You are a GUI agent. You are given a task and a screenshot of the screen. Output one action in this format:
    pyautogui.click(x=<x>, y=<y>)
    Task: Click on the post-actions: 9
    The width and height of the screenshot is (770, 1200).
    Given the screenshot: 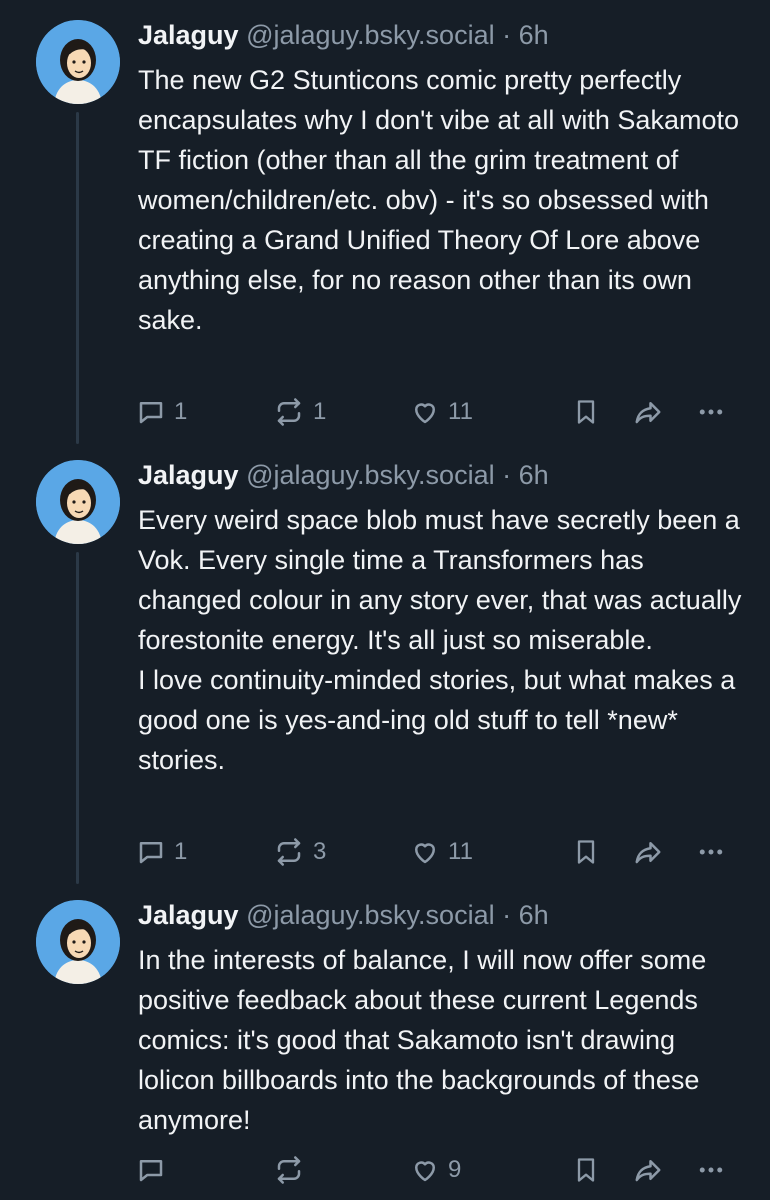 What is the action you would take?
    pyautogui.click(x=436, y=1170)
    